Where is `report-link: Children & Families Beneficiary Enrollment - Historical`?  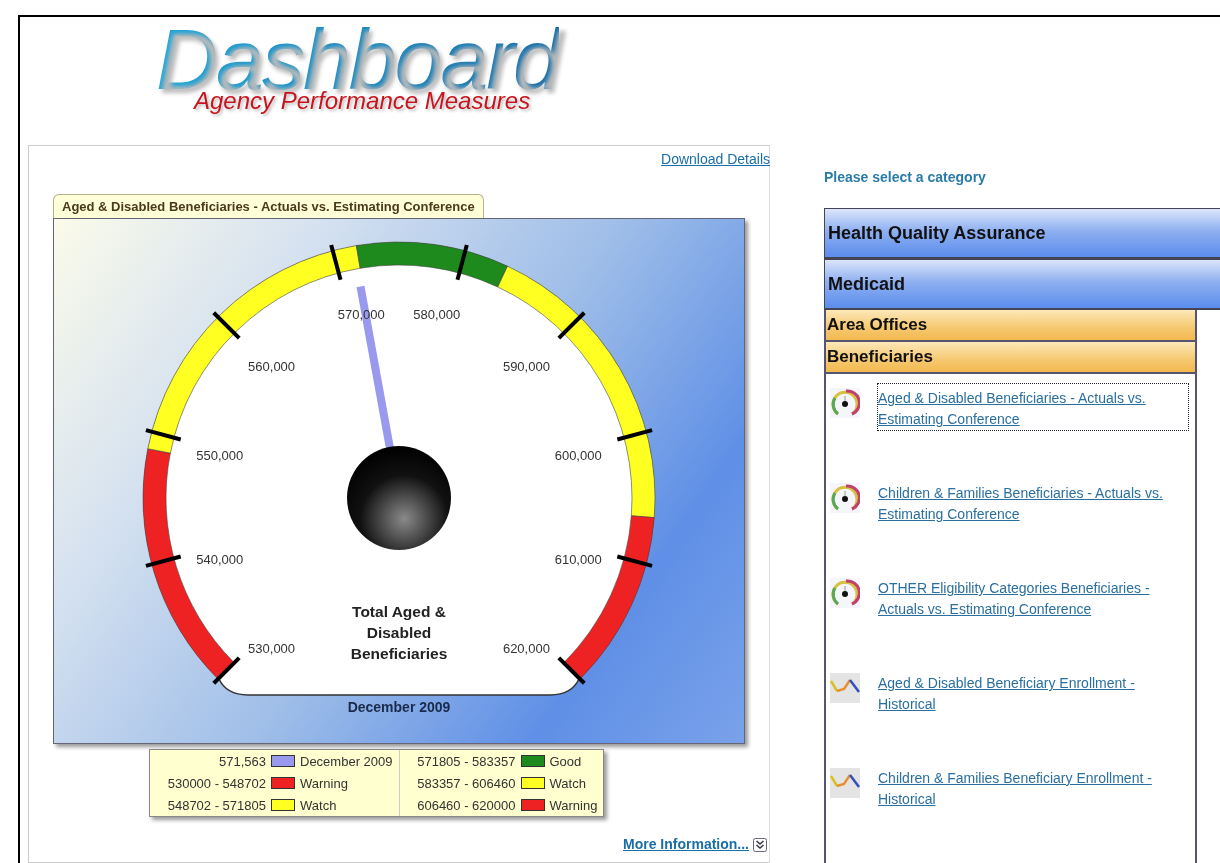
report-link: Children & Families Beneficiary Enrollment - Historical is located at coordinates (1033, 787).